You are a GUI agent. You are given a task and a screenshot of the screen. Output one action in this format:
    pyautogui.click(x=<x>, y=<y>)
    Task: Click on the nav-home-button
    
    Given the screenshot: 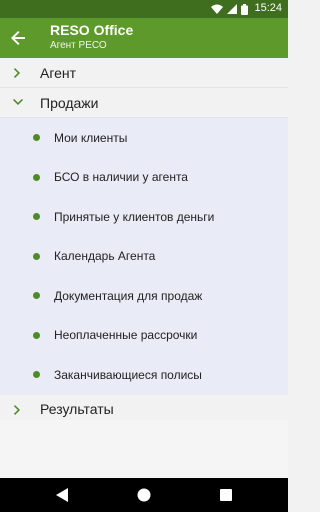 What is the action you would take?
    pyautogui.click(x=144, y=495)
    